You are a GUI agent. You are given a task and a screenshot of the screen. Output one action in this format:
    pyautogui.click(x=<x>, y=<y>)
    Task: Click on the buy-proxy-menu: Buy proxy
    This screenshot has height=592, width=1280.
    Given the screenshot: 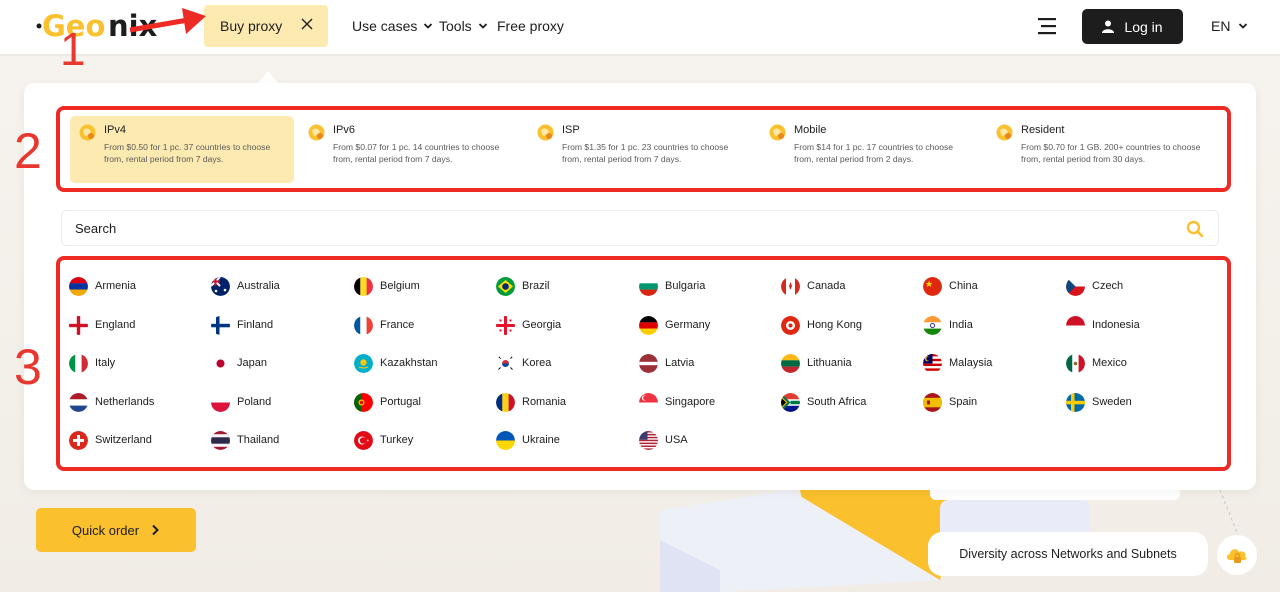 What is the action you would take?
    pyautogui.click(x=266, y=26)
    